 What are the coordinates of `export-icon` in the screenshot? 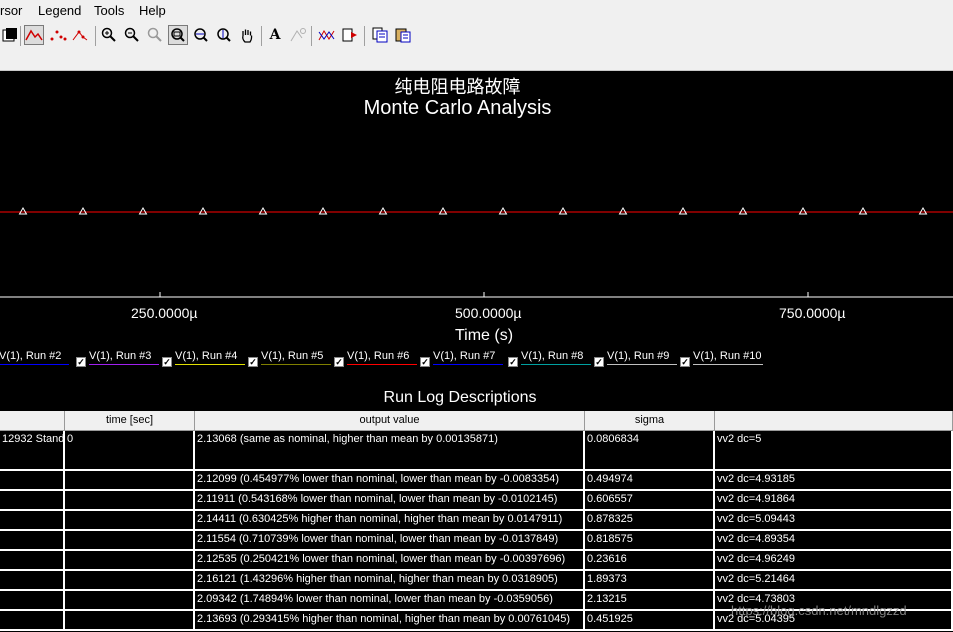 It's located at (350, 35).